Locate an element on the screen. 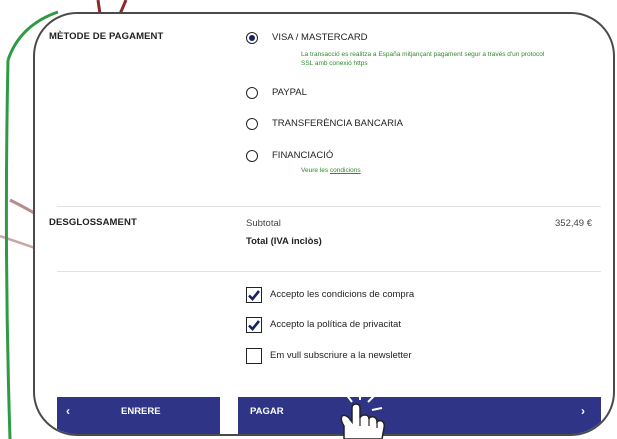  financing-note: Veure les condicions is located at coordinates (331, 171).